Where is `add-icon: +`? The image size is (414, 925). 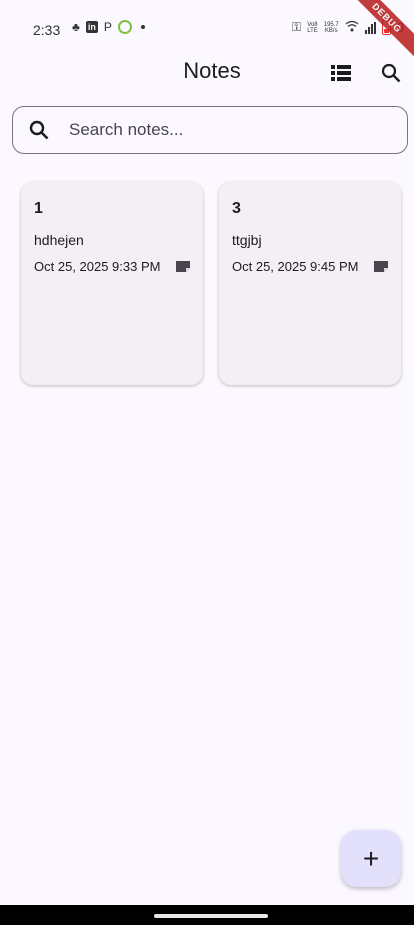 add-icon: + is located at coordinates (371, 858).